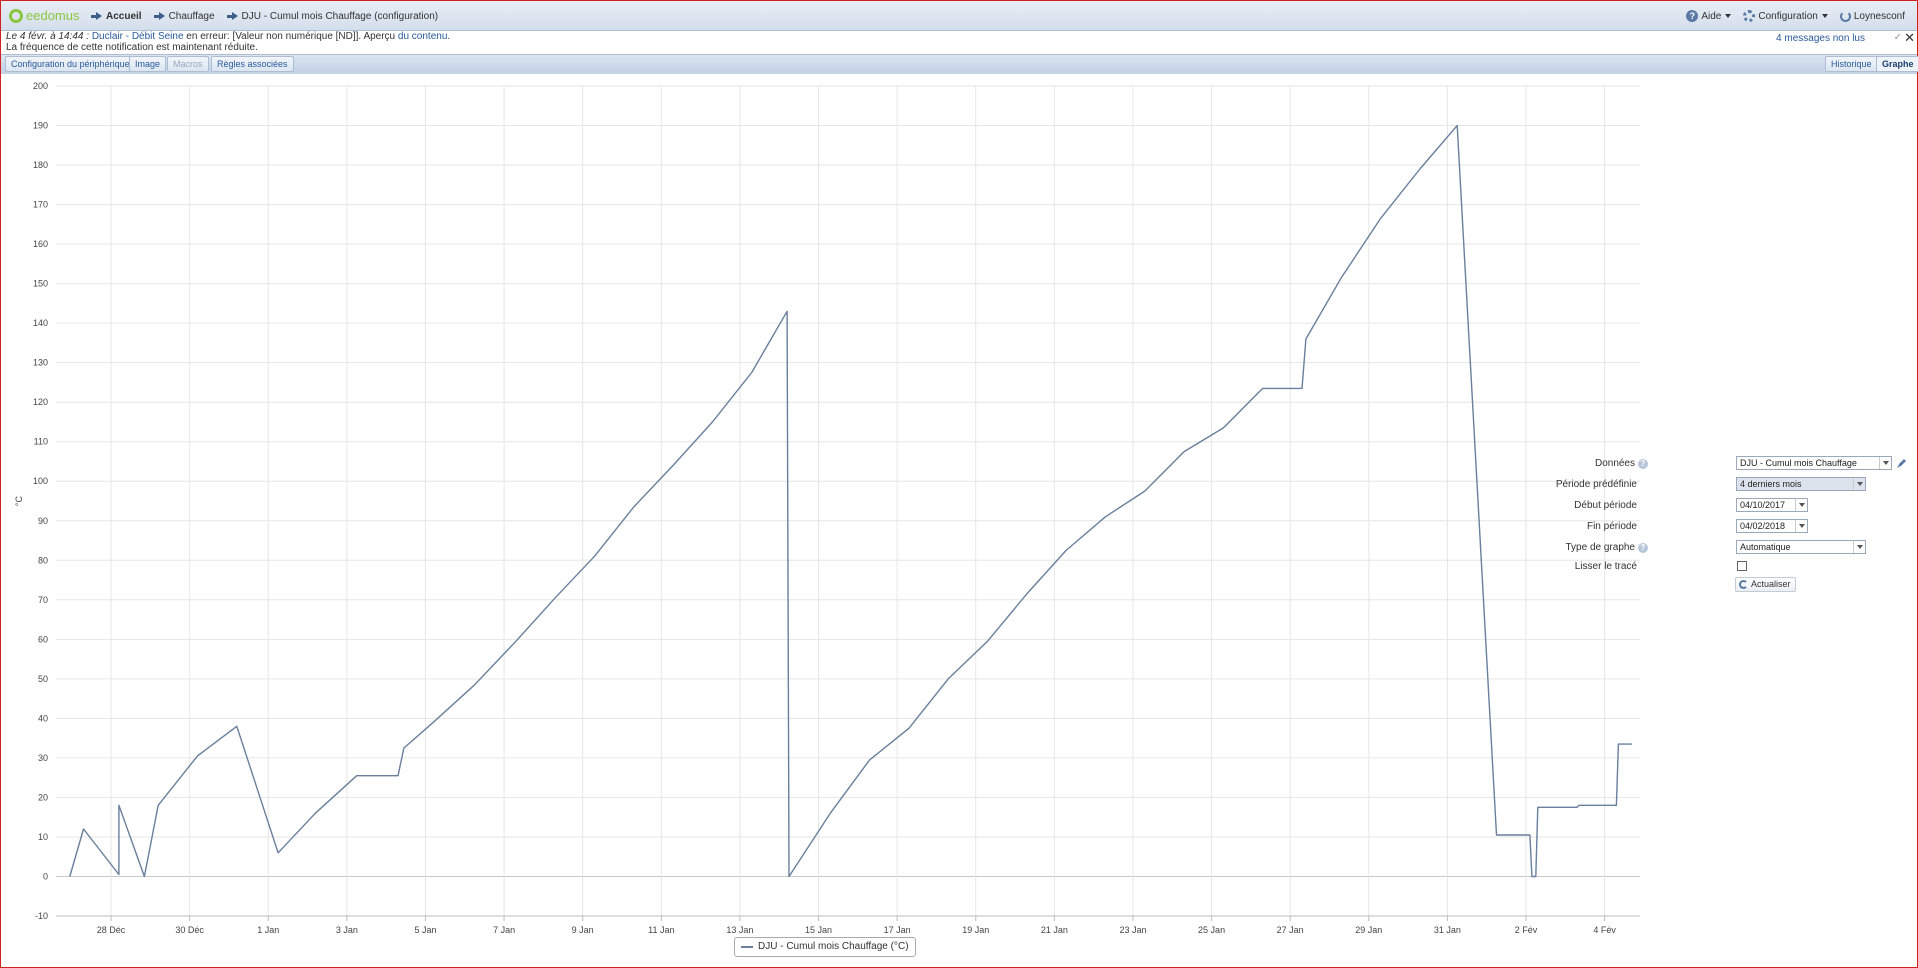 This screenshot has height=968, width=1918. Describe the element at coordinates (43, 679) in the screenshot. I see `y-tick-label: 50` at that location.